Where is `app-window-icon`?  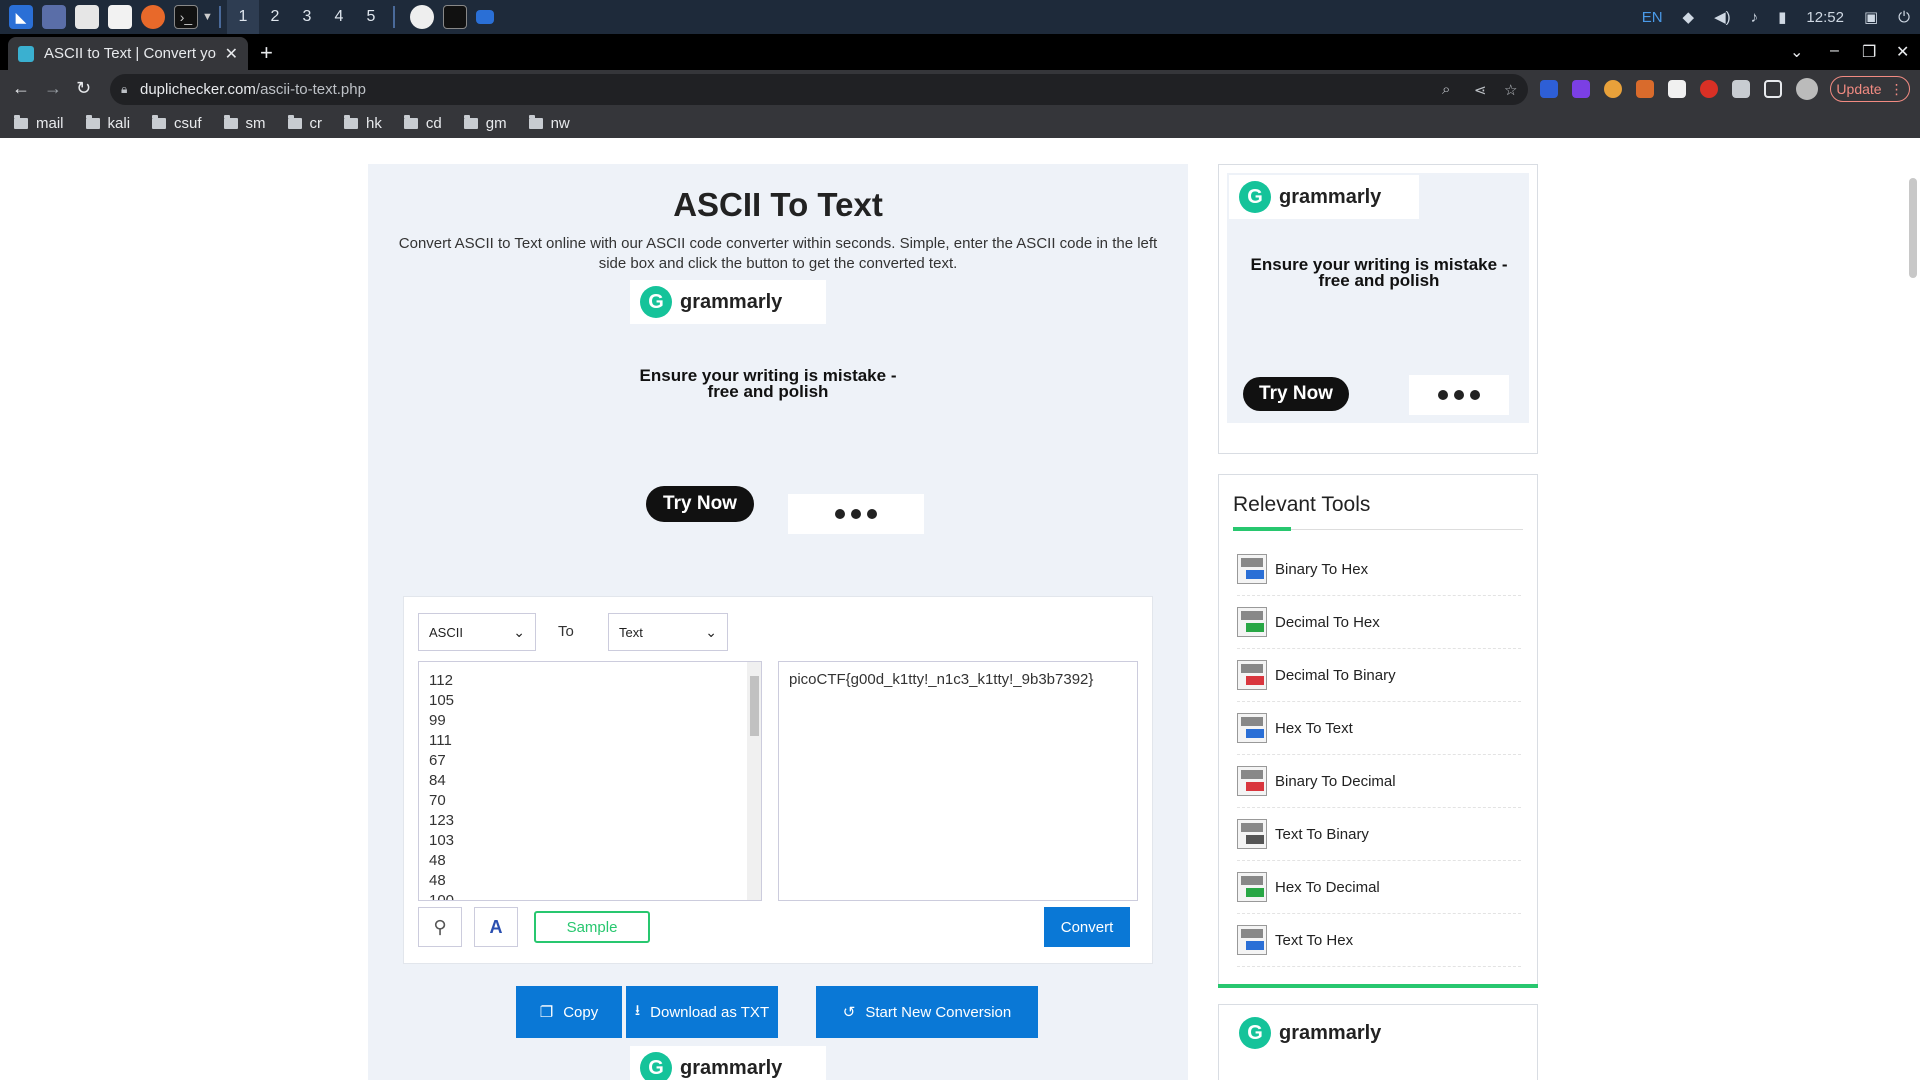 app-window-icon is located at coordinates (484, 17).